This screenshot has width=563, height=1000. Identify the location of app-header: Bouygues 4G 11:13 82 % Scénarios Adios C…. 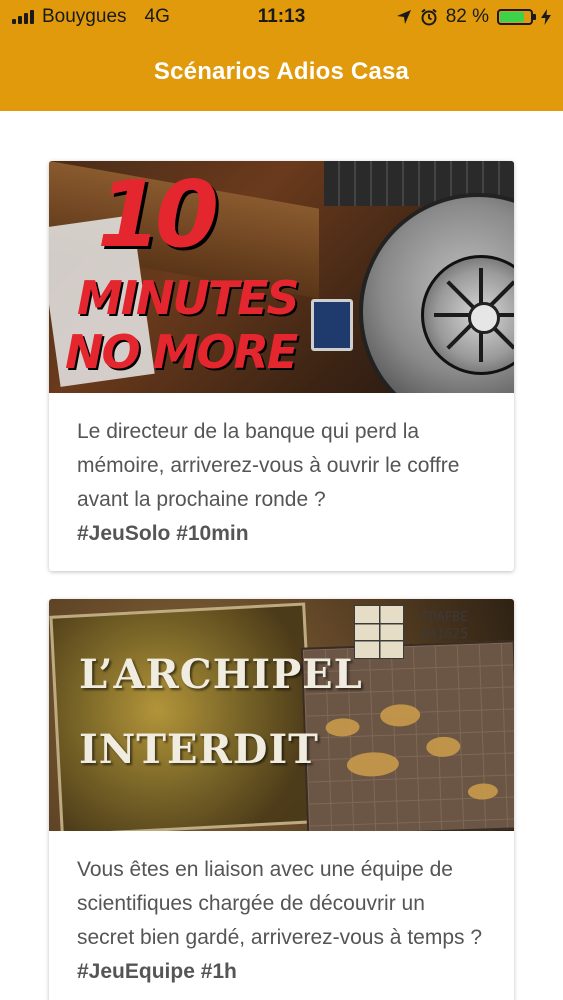
(281, 55).